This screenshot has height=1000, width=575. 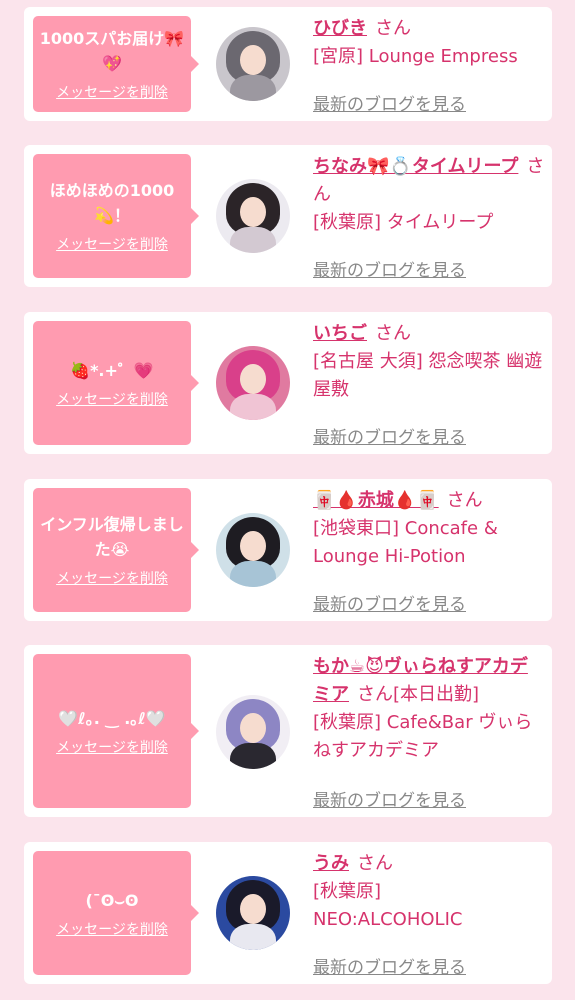 I want to click on message-bubble: 🤍ℓ｡. ‿ .｡ℓ🤍 メッセージを削除, so click(x=116, y=731).